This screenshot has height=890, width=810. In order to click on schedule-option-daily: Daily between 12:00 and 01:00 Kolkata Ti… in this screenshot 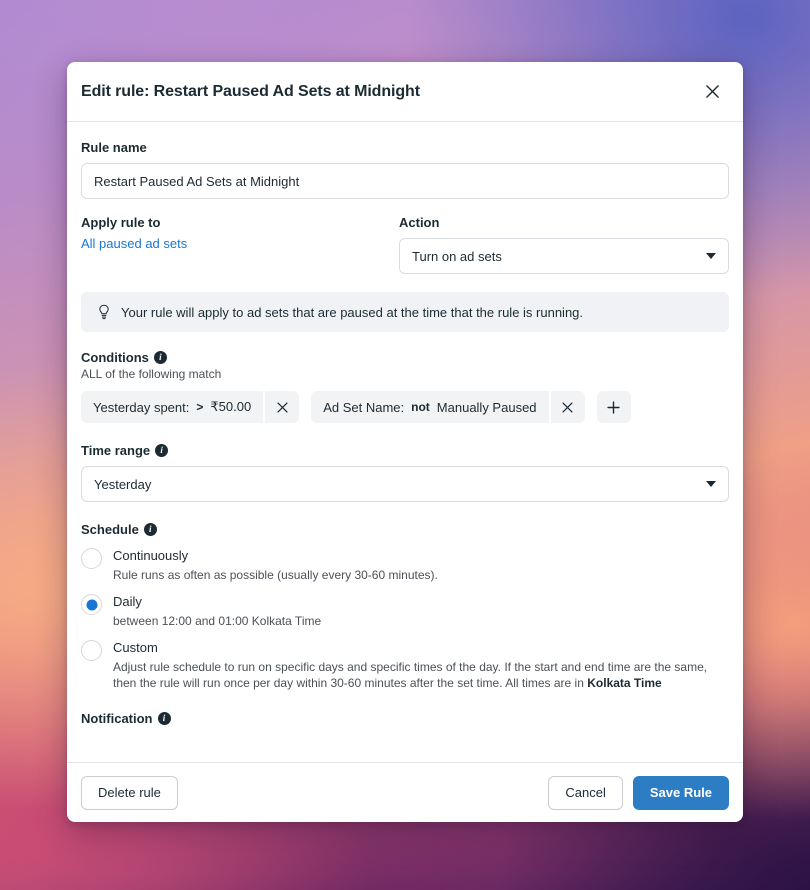, I will do `click(405, 611)`.